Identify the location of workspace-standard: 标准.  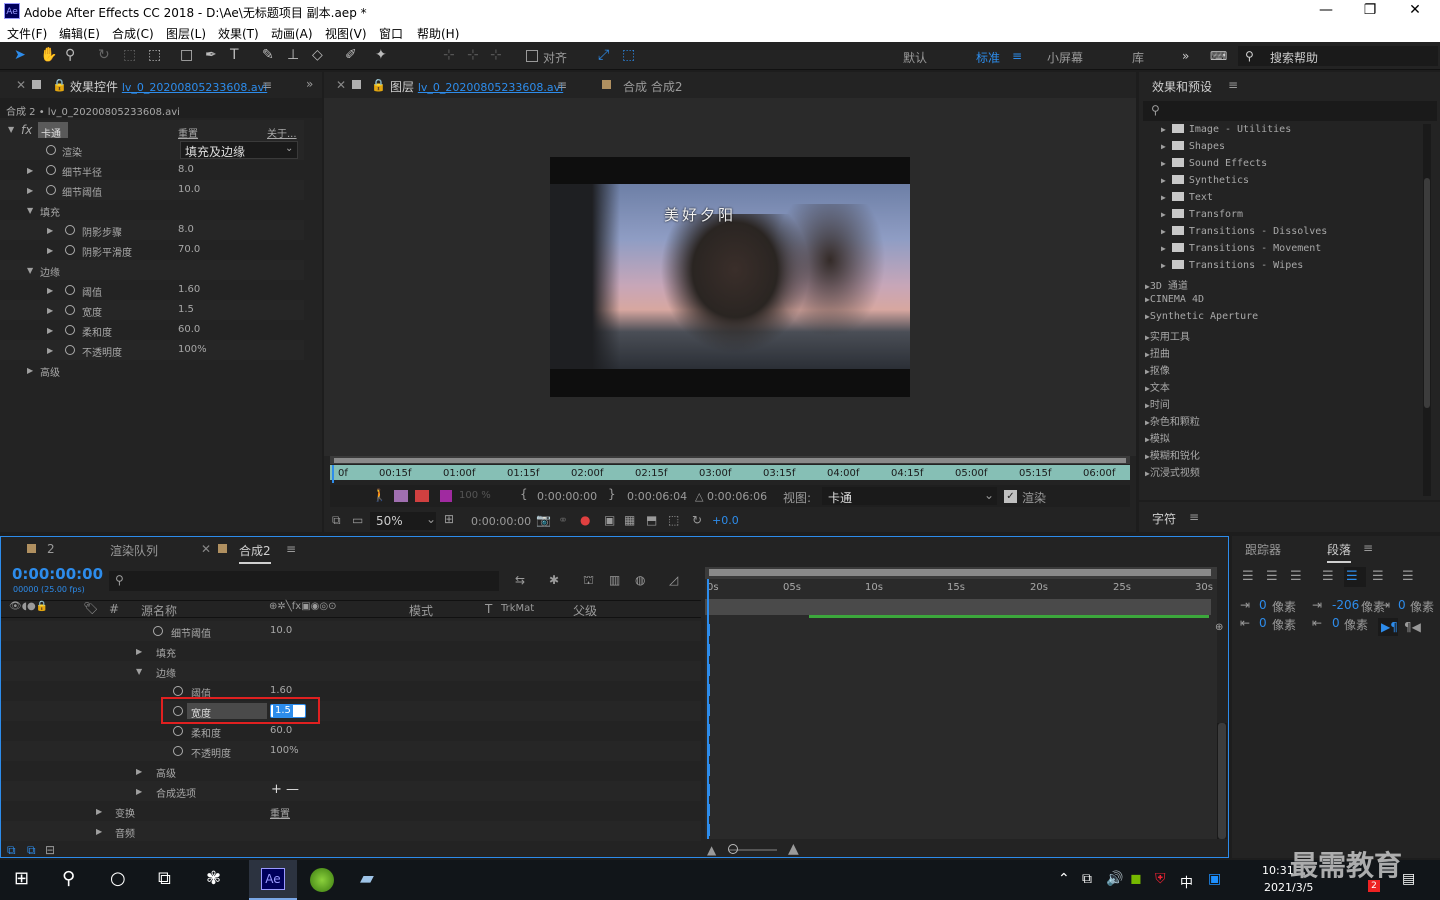
(988, 57).